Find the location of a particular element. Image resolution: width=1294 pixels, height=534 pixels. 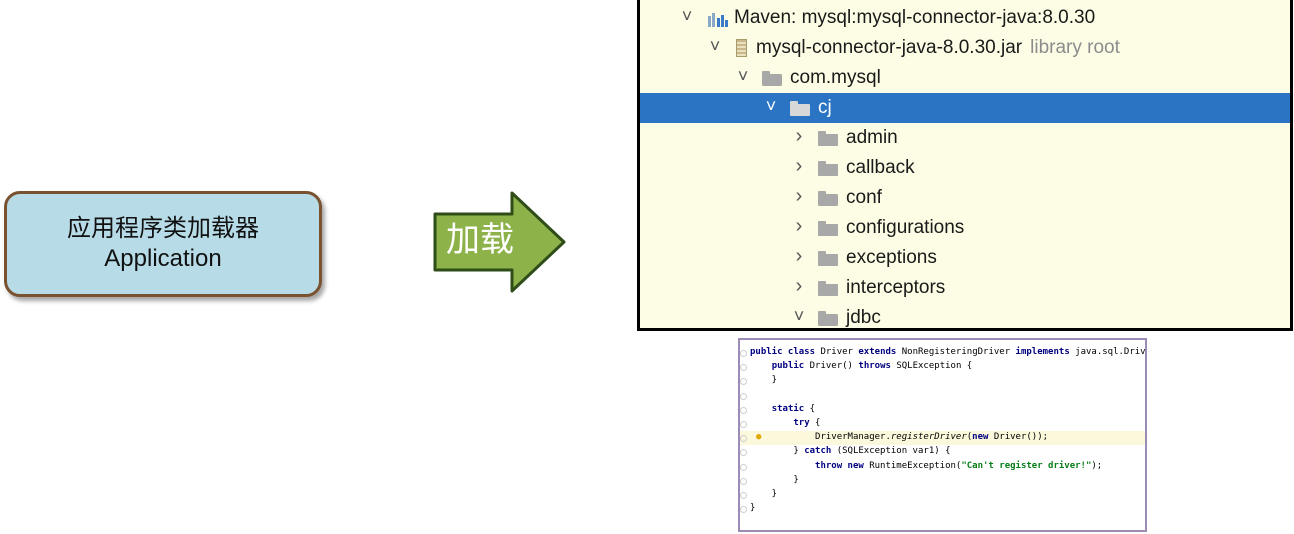

tree-item-label: jdbc is located at coordinates (863, 317).